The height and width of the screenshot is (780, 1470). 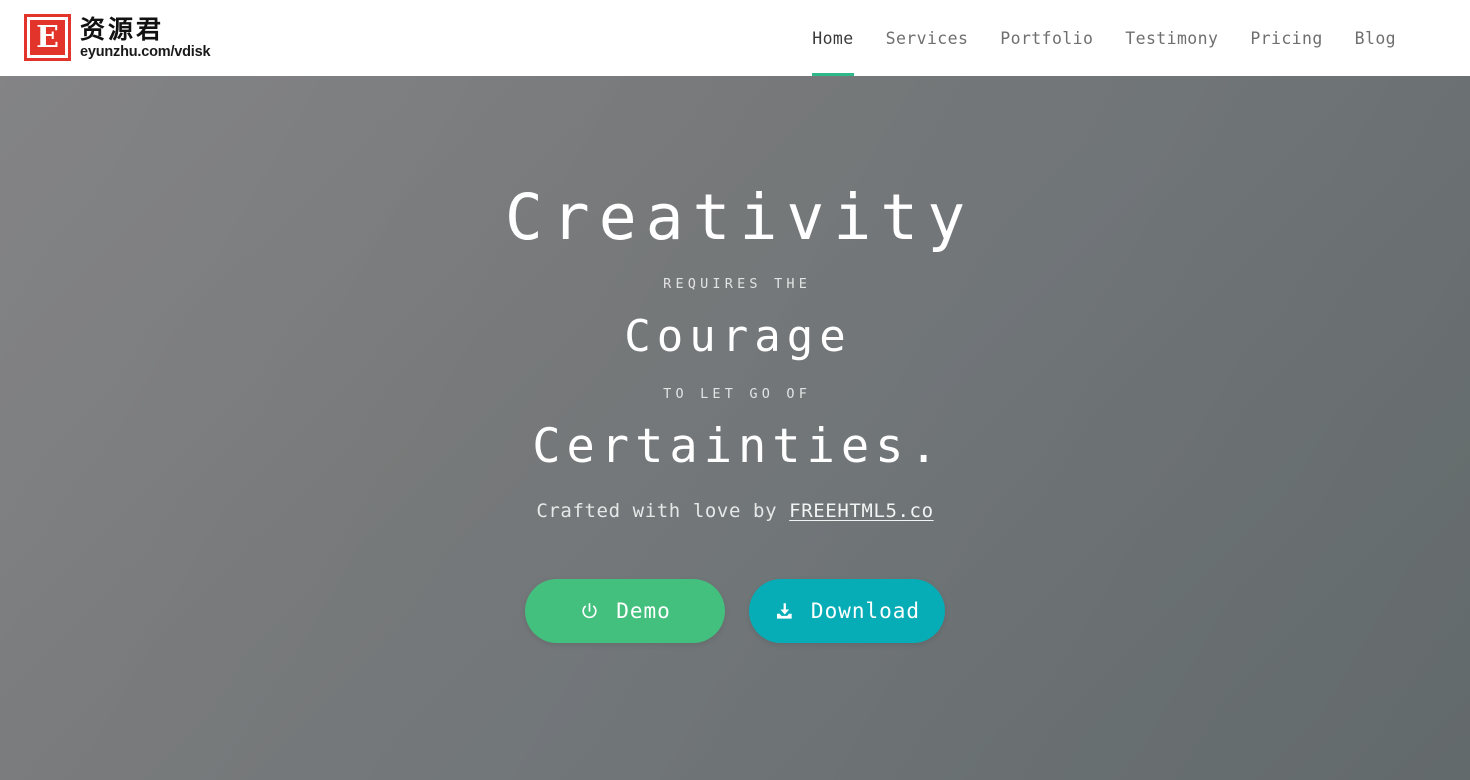 I want to click on hero-subhead-1: Courage, so click(x=738, y=336).